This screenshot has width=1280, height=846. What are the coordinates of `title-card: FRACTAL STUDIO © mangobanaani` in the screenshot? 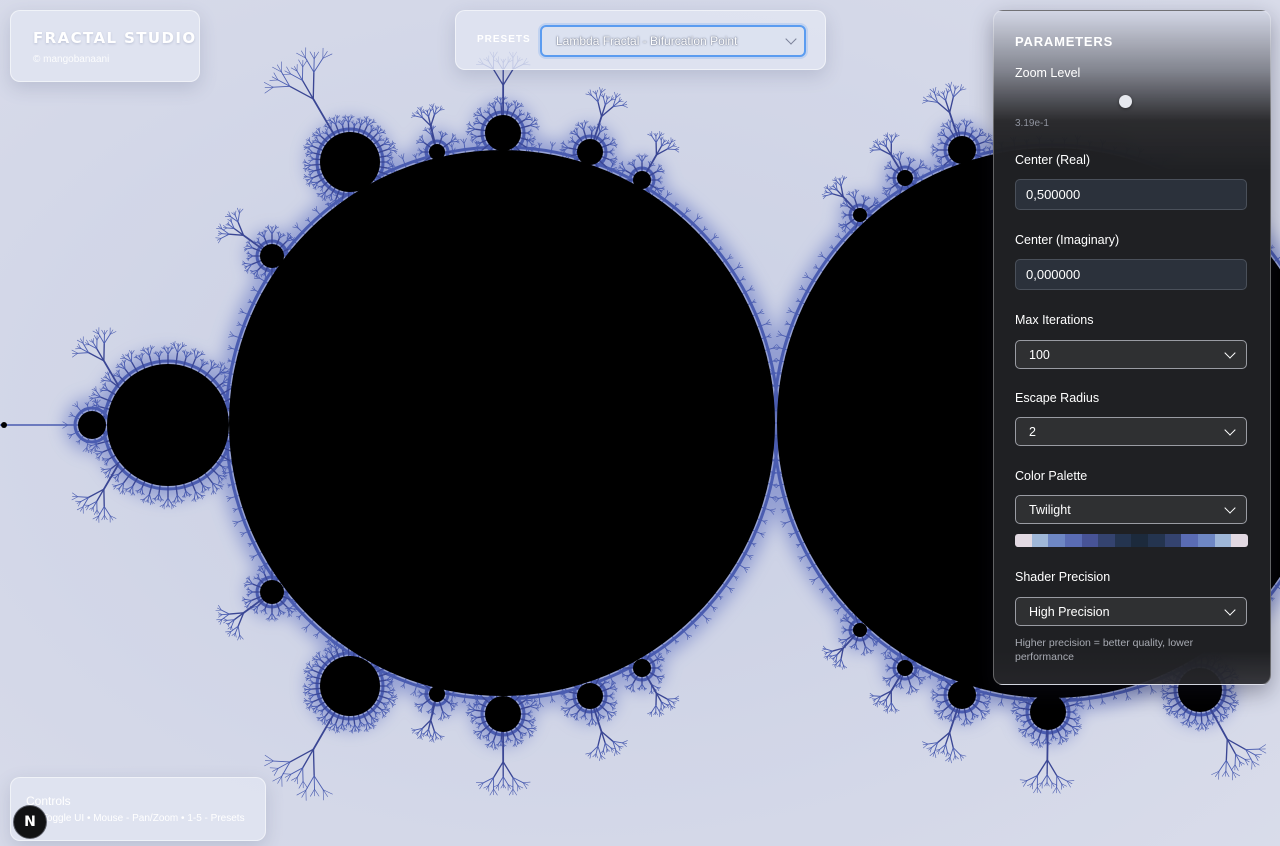 It's located at (105, 46).